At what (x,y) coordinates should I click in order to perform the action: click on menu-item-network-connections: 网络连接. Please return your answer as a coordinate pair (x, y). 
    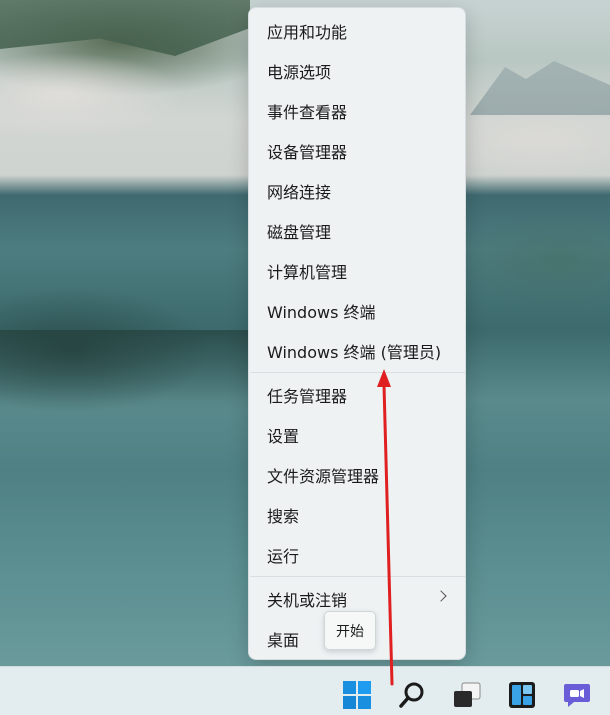
    Looking at the image, I should click on (357, 191).